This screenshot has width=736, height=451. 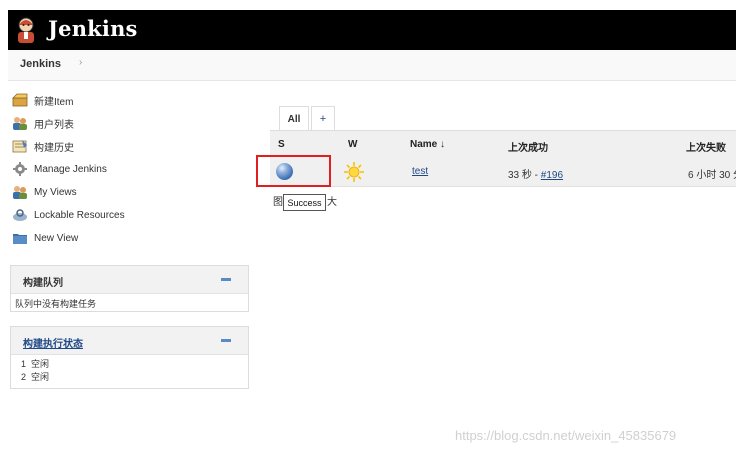 What do you see at coordinates (304, 202) in the screenshot?
I see `status-tooltip: Success` at bounding box center [304, 202].